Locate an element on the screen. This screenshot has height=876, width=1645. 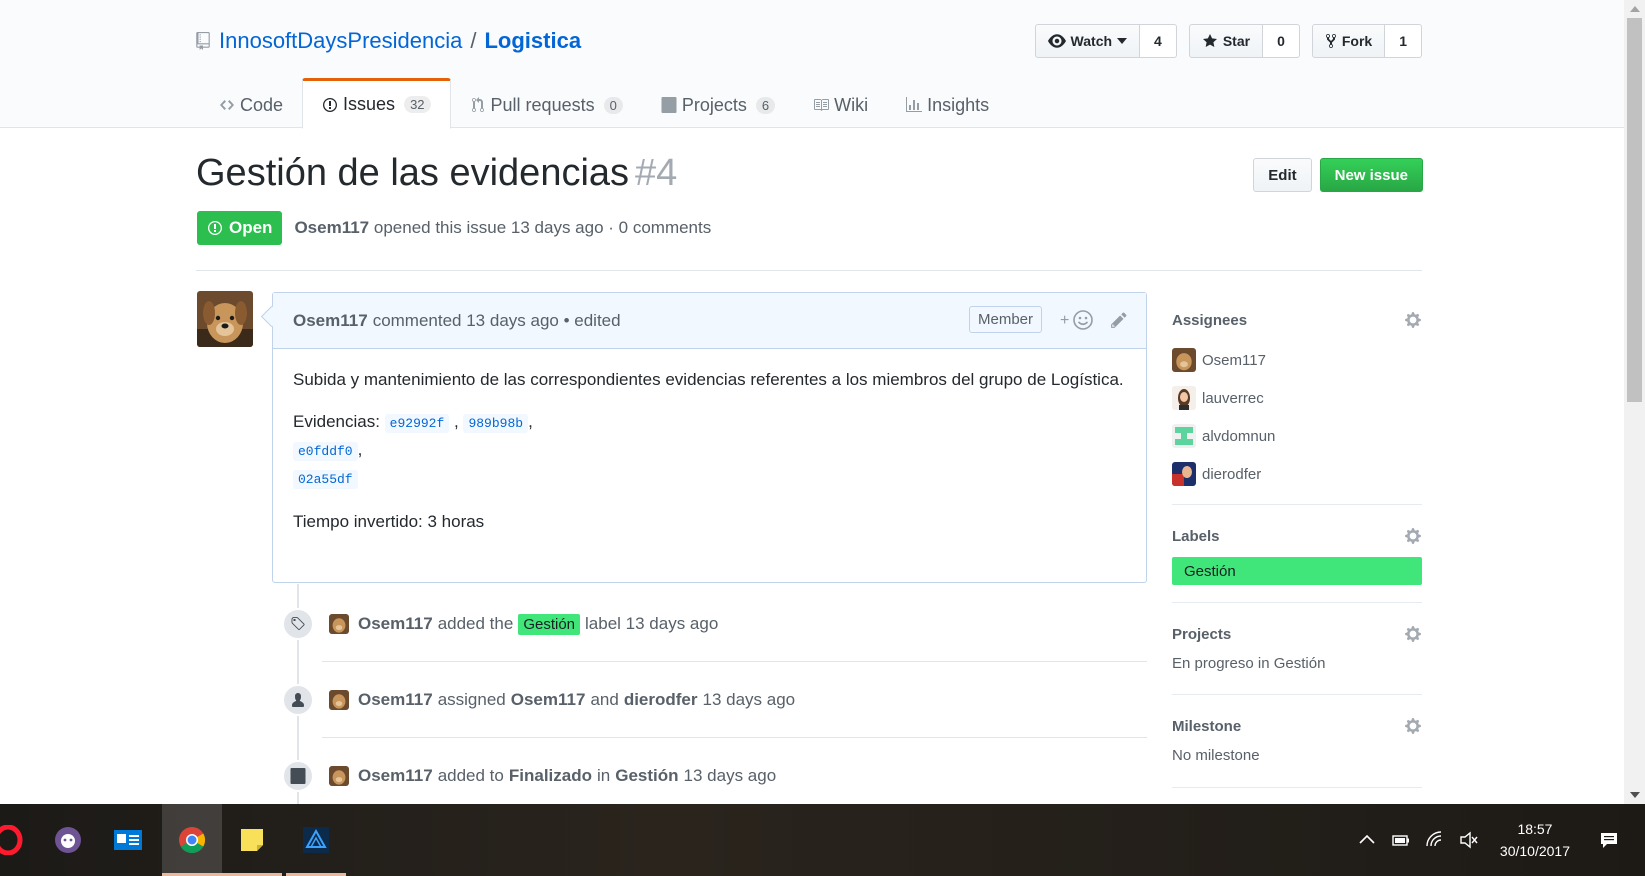
comment-meta: commented 13 days ago • edited is located at coordinates (497, 321).